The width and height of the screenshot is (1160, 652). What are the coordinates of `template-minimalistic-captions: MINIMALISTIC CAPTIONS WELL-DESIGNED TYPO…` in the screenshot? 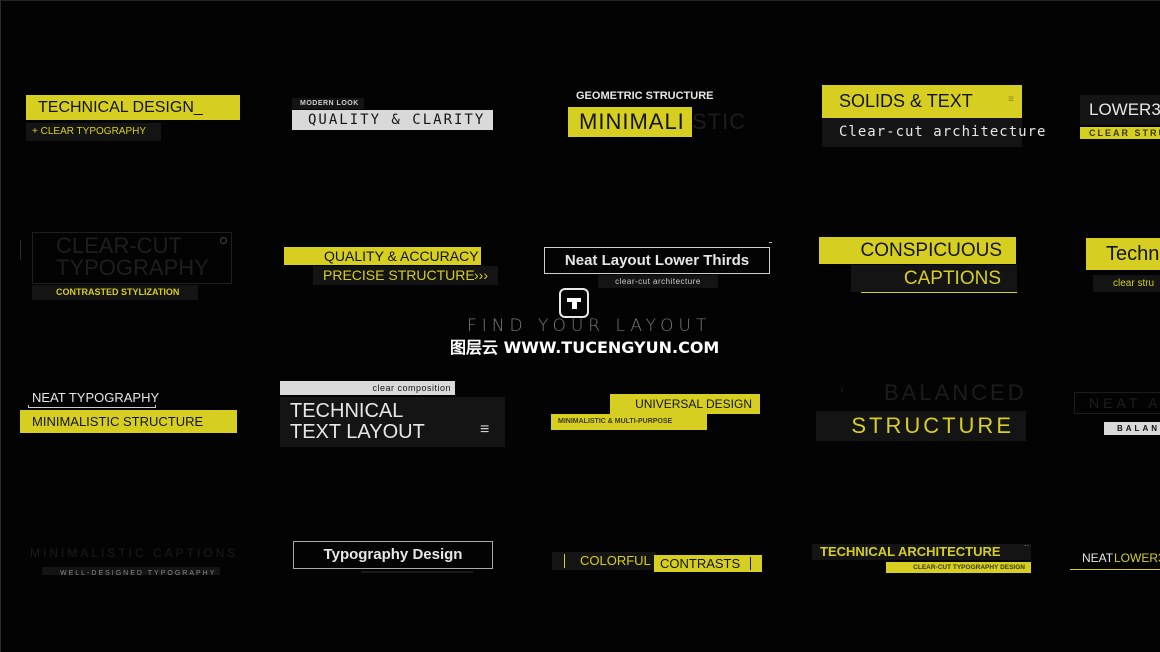 It's located at (132, 559).